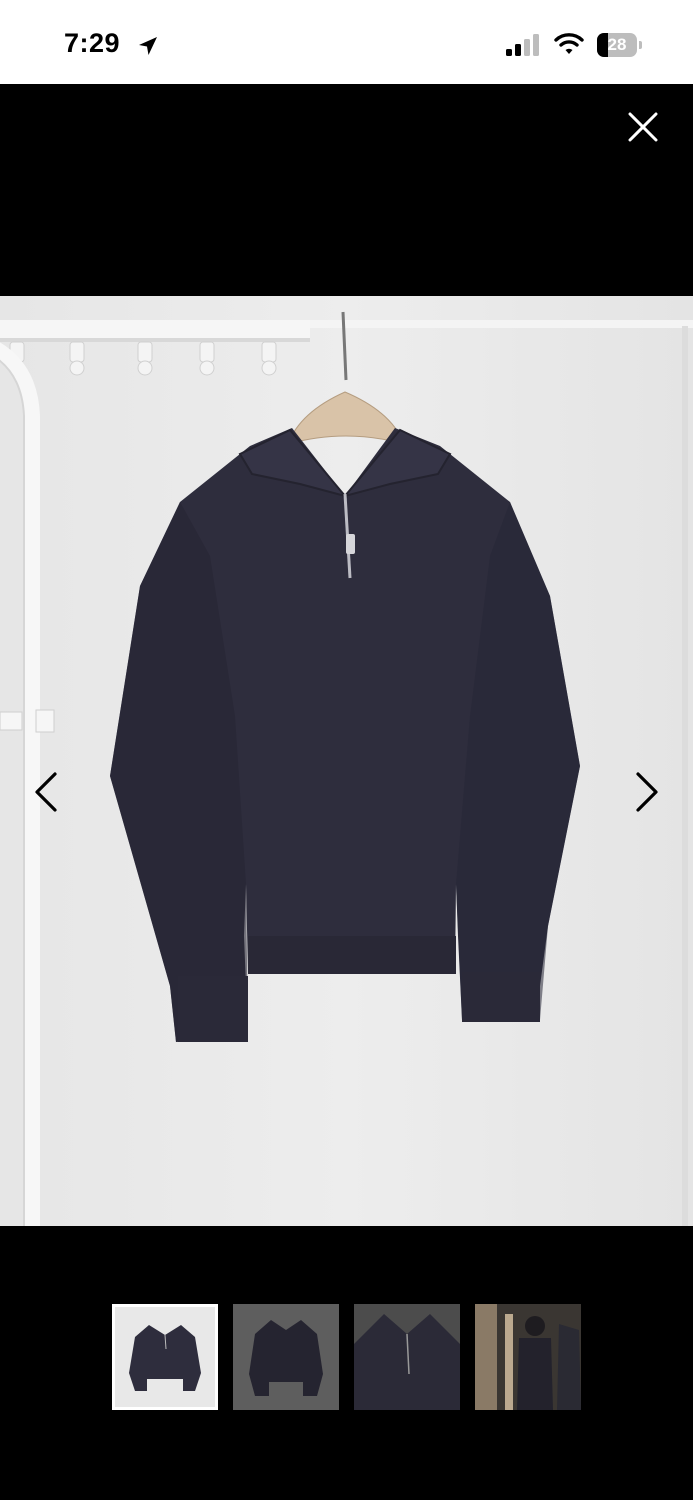 The image size is (693, 1500). What do you see at coordinates (92, 43) in the screenshot?
I see `status-time: 7:29` at bounding box center [92, 43].